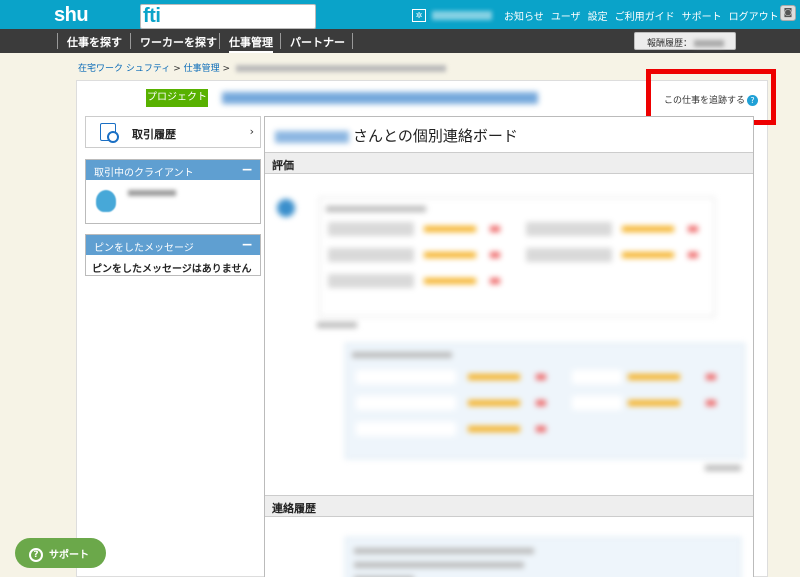  I want to click on reward-label: 報酬履歴：, so click(670, 44).